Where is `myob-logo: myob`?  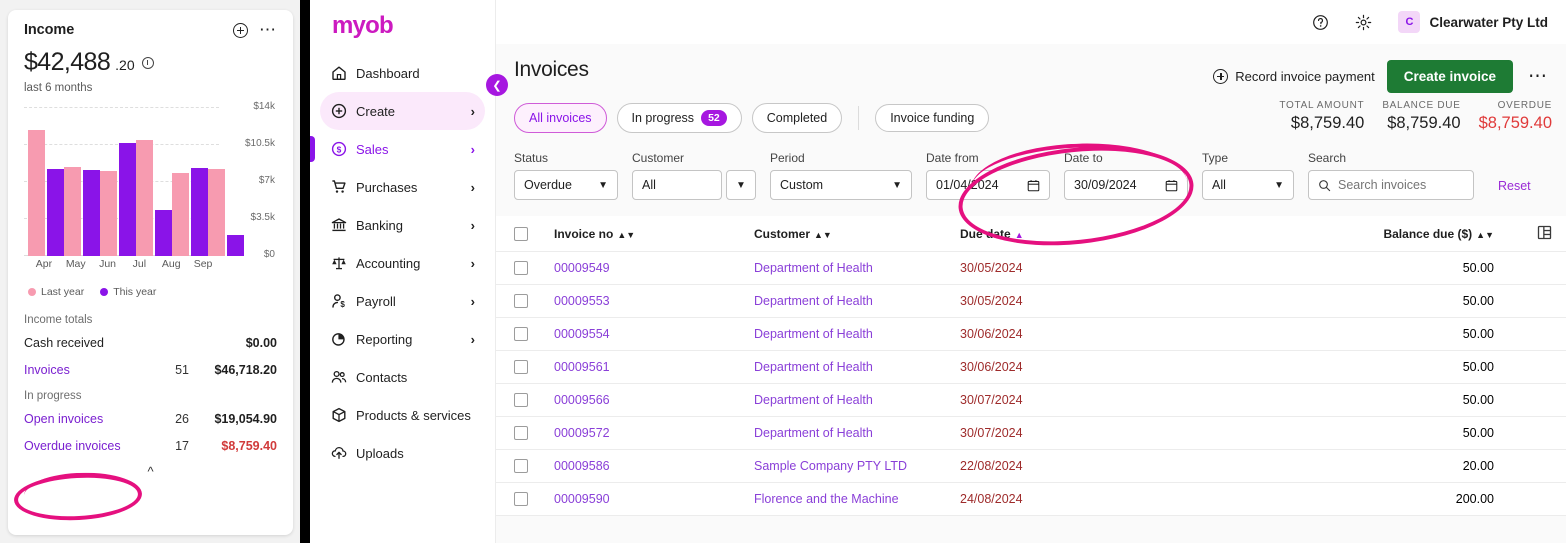 myob-logo: myob is located at coordinates (402, 32).